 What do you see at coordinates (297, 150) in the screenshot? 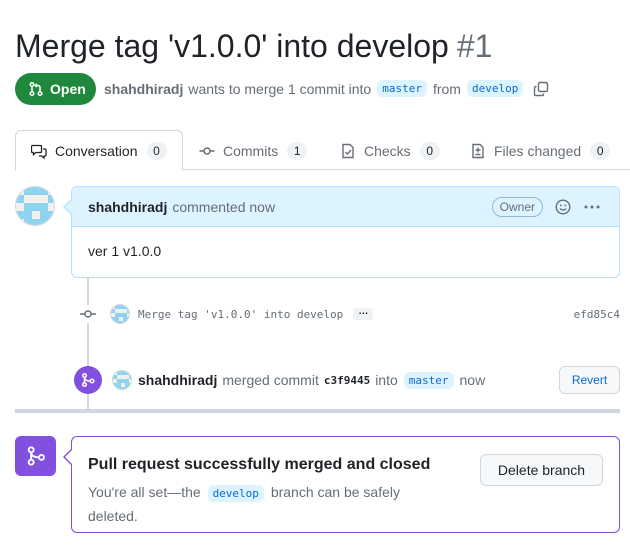
I see `tab-commits-count: 1` at bounding box center [297, 150].